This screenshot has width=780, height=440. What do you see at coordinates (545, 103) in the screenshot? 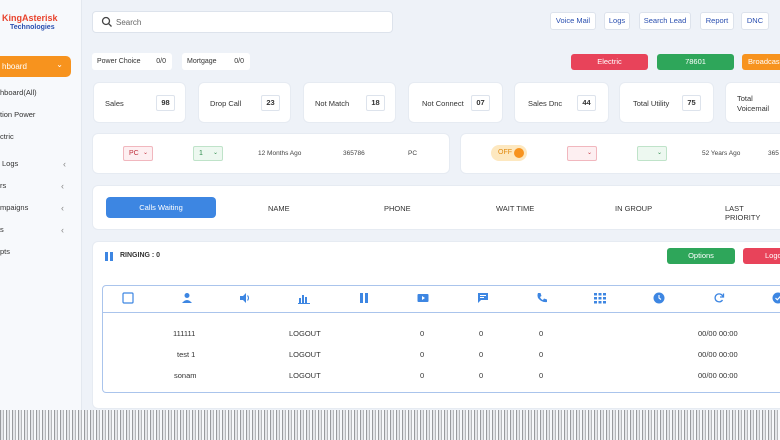
I see `stat-label: Sales Dnc` at bounding box center [545, 103].